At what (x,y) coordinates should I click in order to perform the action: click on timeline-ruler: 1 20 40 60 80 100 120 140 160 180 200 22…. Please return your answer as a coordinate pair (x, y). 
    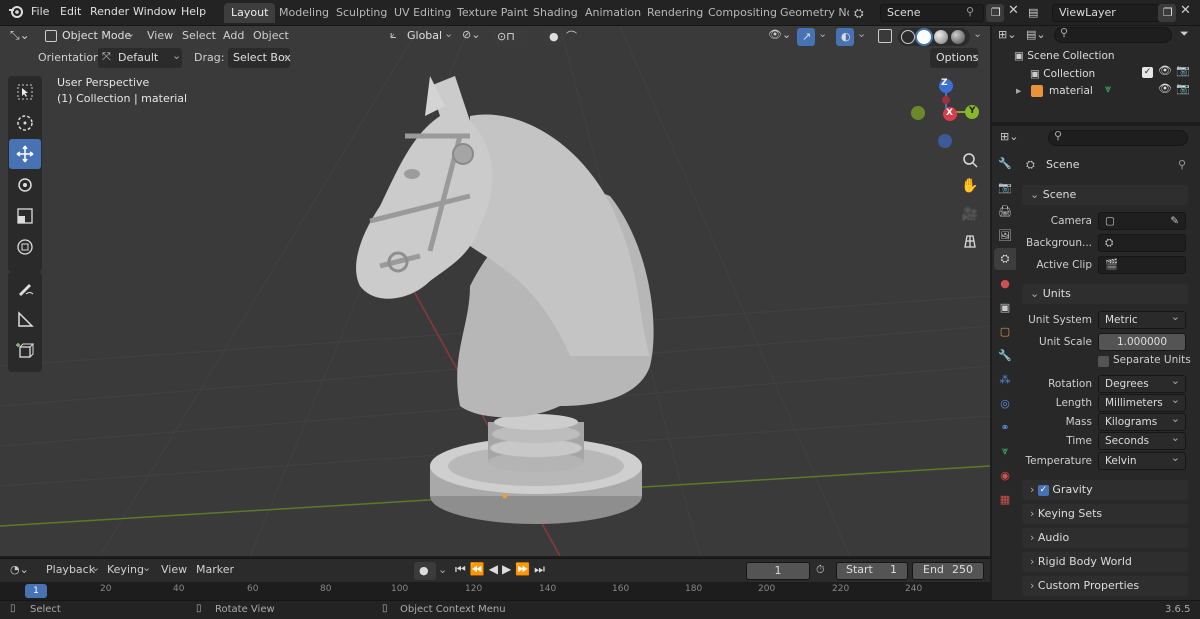
    Looking at the image, I should click on (495, 590).